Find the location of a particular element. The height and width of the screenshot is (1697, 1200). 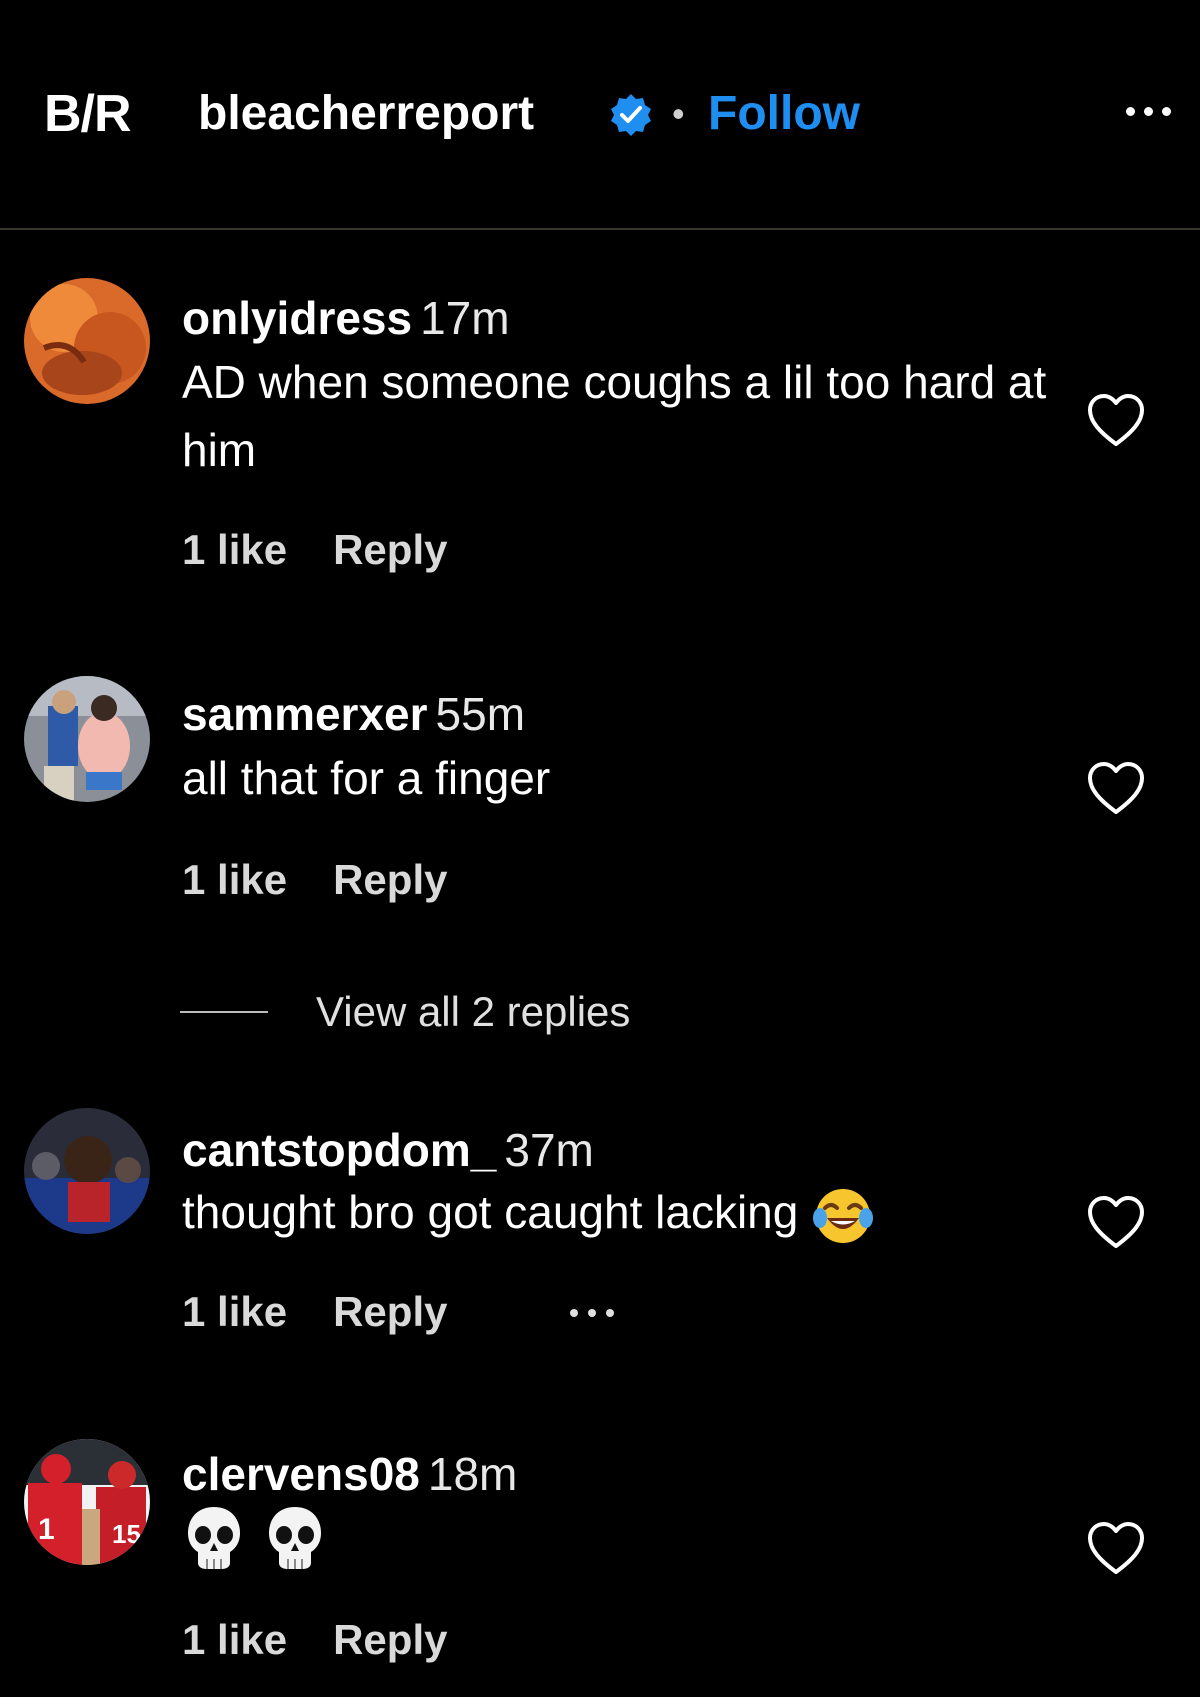

comment-time: 17m is located at coordinates (465, 318).